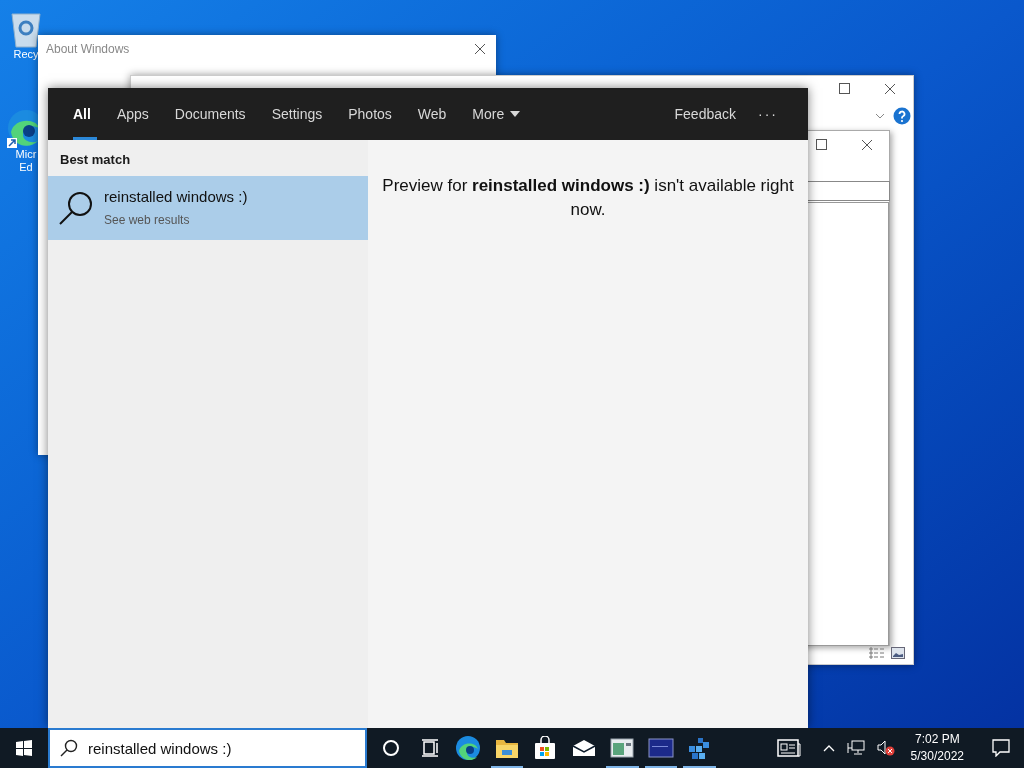 The height and width of the screenshot is (768, 1024). Describe the element at coordinates (82, 114) in the screenshot. I see `tab: All` at that location.